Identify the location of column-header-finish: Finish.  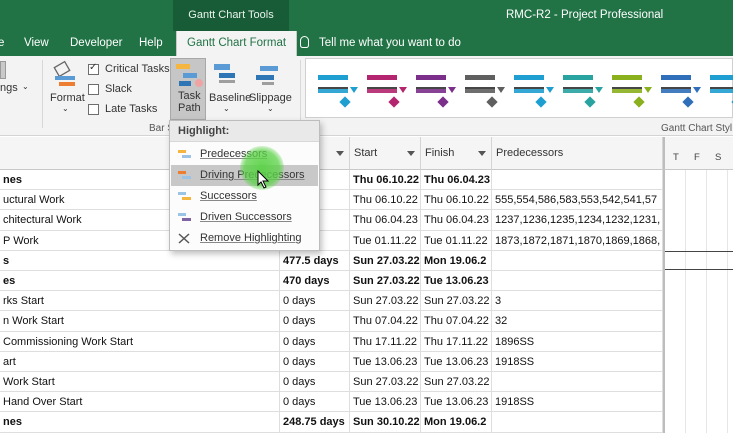
(456, 153).